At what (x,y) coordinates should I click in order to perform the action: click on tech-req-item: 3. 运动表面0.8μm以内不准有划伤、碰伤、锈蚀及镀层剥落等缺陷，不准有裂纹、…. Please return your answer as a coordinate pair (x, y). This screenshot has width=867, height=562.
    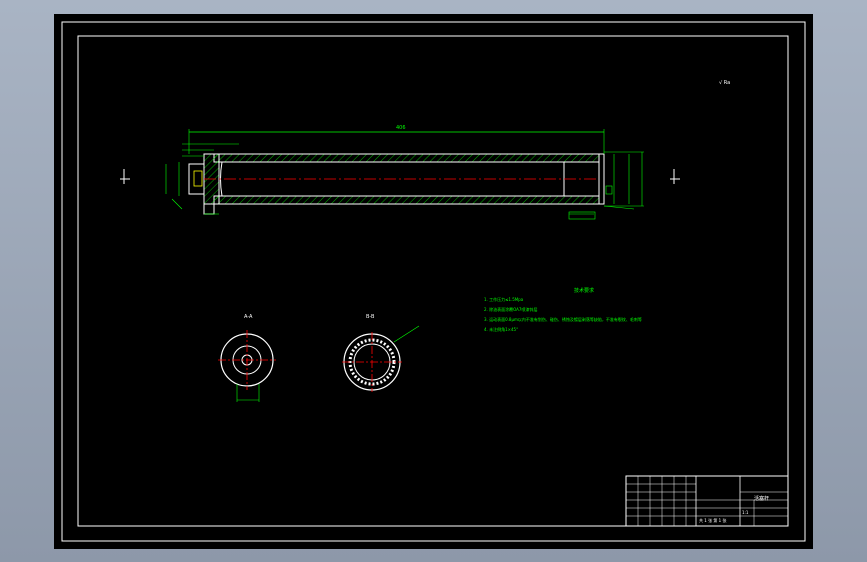
    Looking at the image, I should click on (563, 319).